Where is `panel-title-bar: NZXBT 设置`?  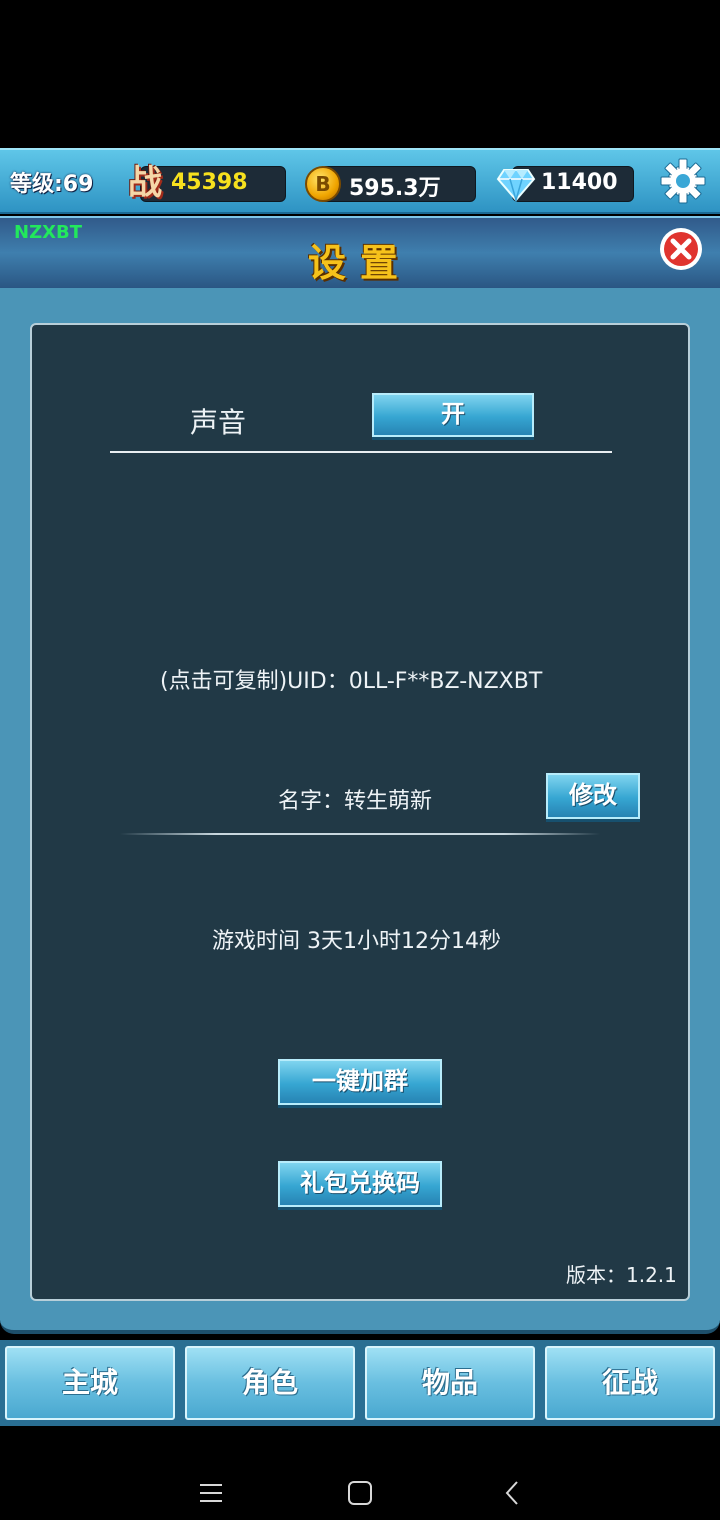
panel-title-bar: NZXBT 设置 is located at coordinates (360, 252).